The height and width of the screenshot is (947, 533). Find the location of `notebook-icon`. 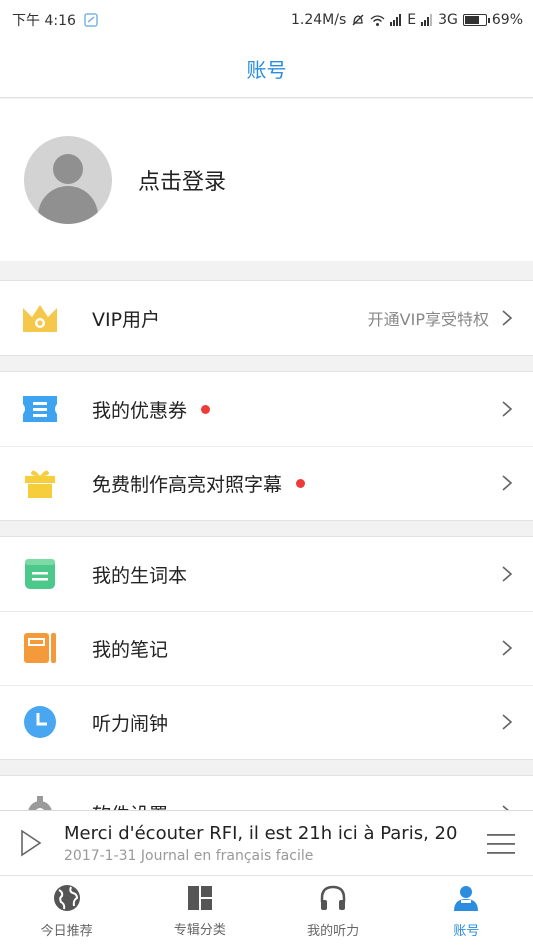

notebook-icon is located at coordinates (40, 648).